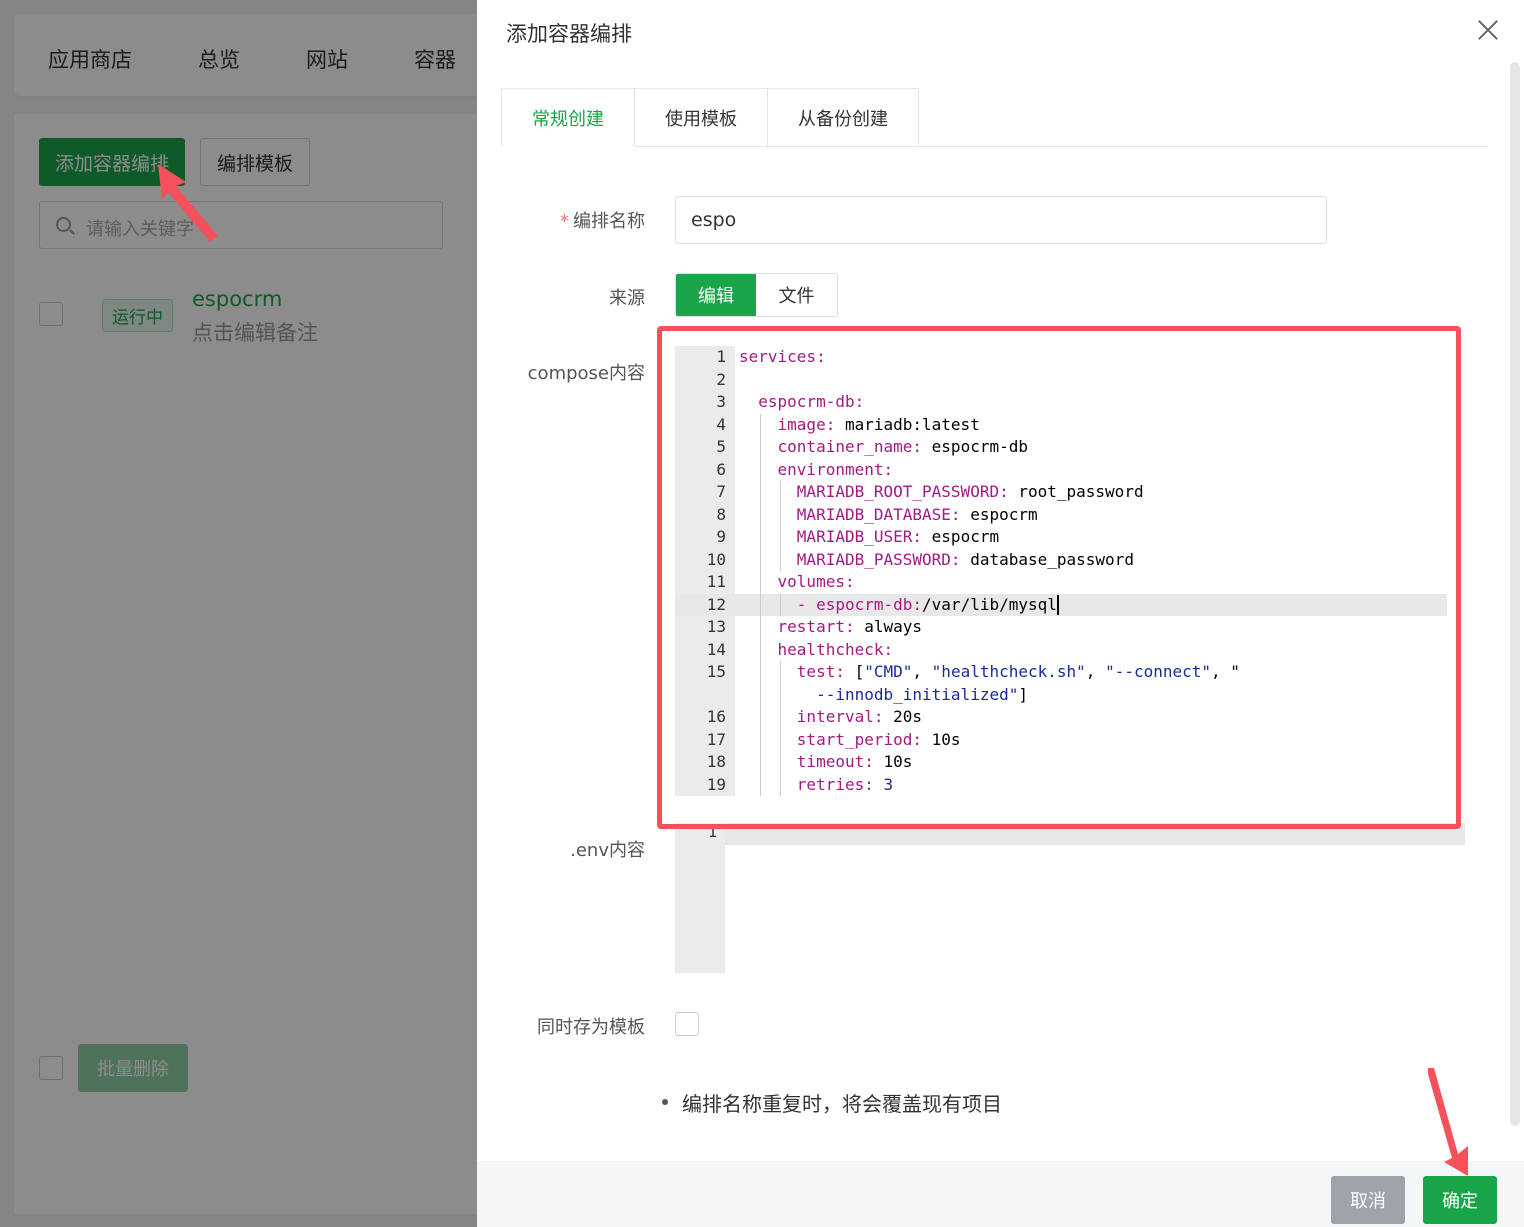 The height and width of the screenshot is (1227, 1524). I want to click on name-label: * 编排名称, so click(602, 221).